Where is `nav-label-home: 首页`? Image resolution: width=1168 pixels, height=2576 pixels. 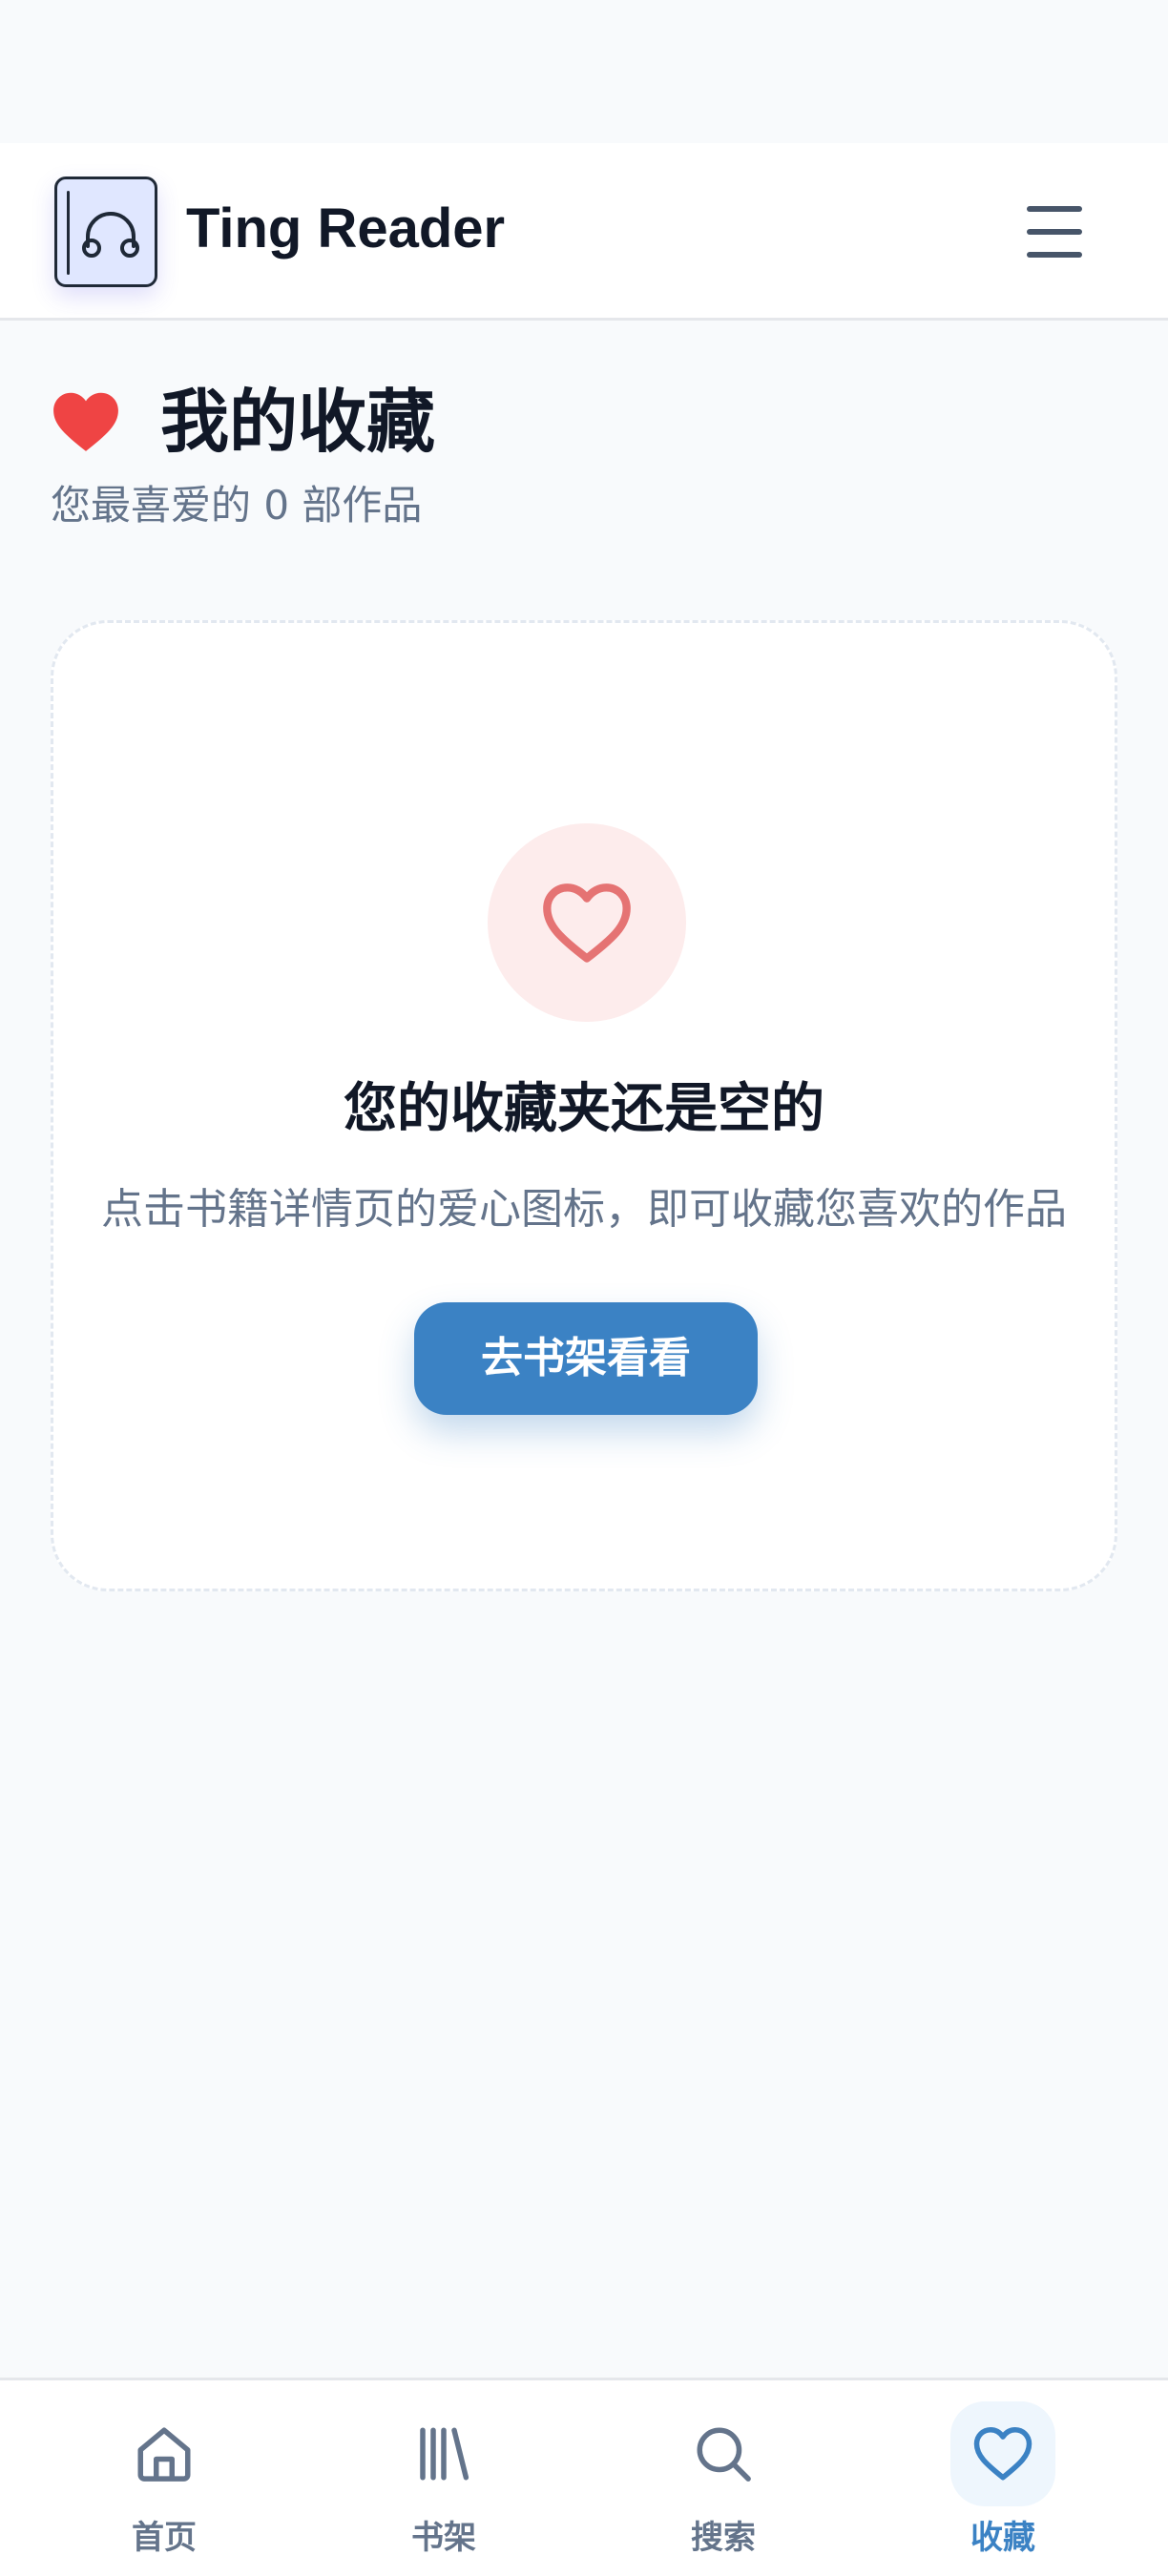 nav-label-home: 首页 is located at coordinates (164, 2538).